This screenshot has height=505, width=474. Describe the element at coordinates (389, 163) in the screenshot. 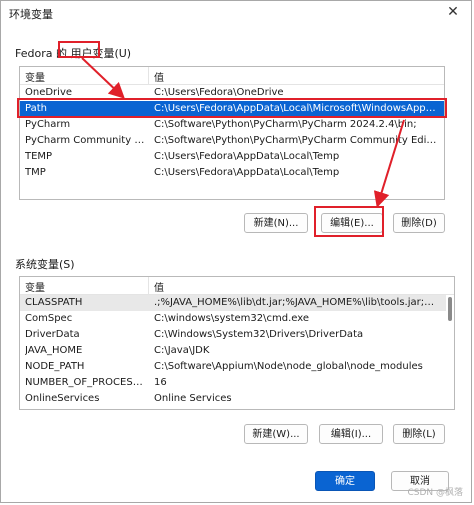

I see `arrow-to-edit-button` at that location.